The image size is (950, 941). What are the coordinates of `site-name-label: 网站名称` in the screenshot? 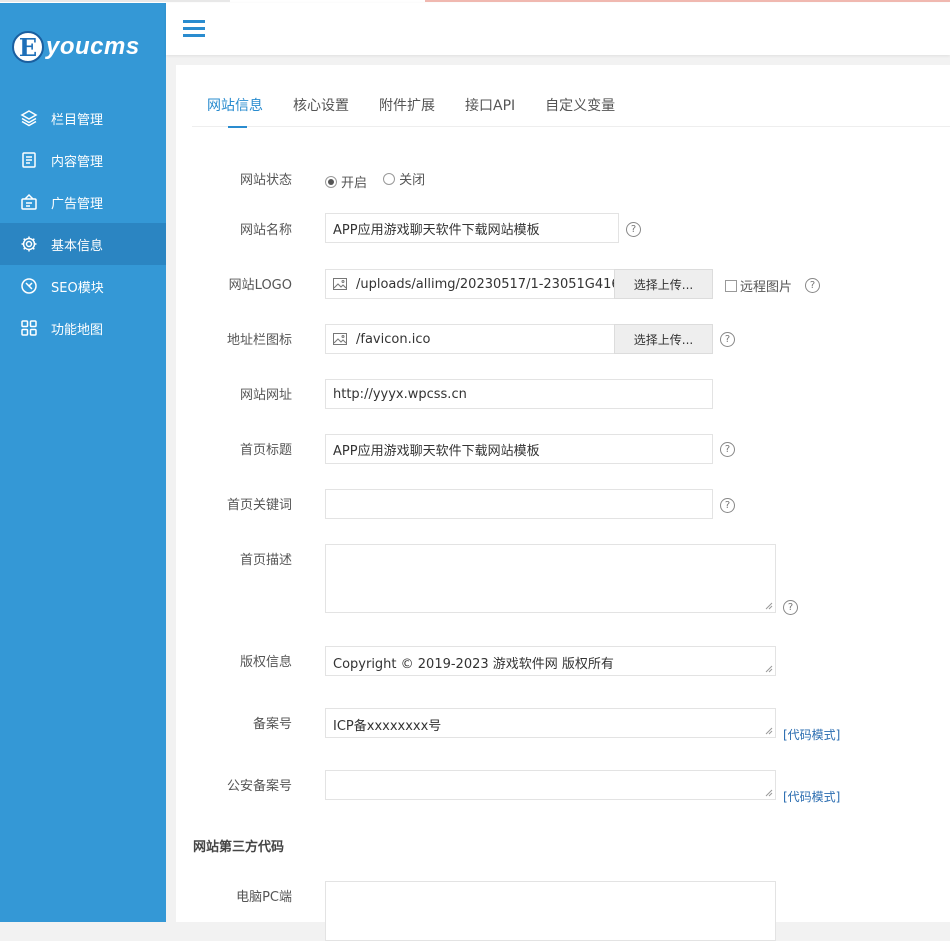 It's located at (265, 230).